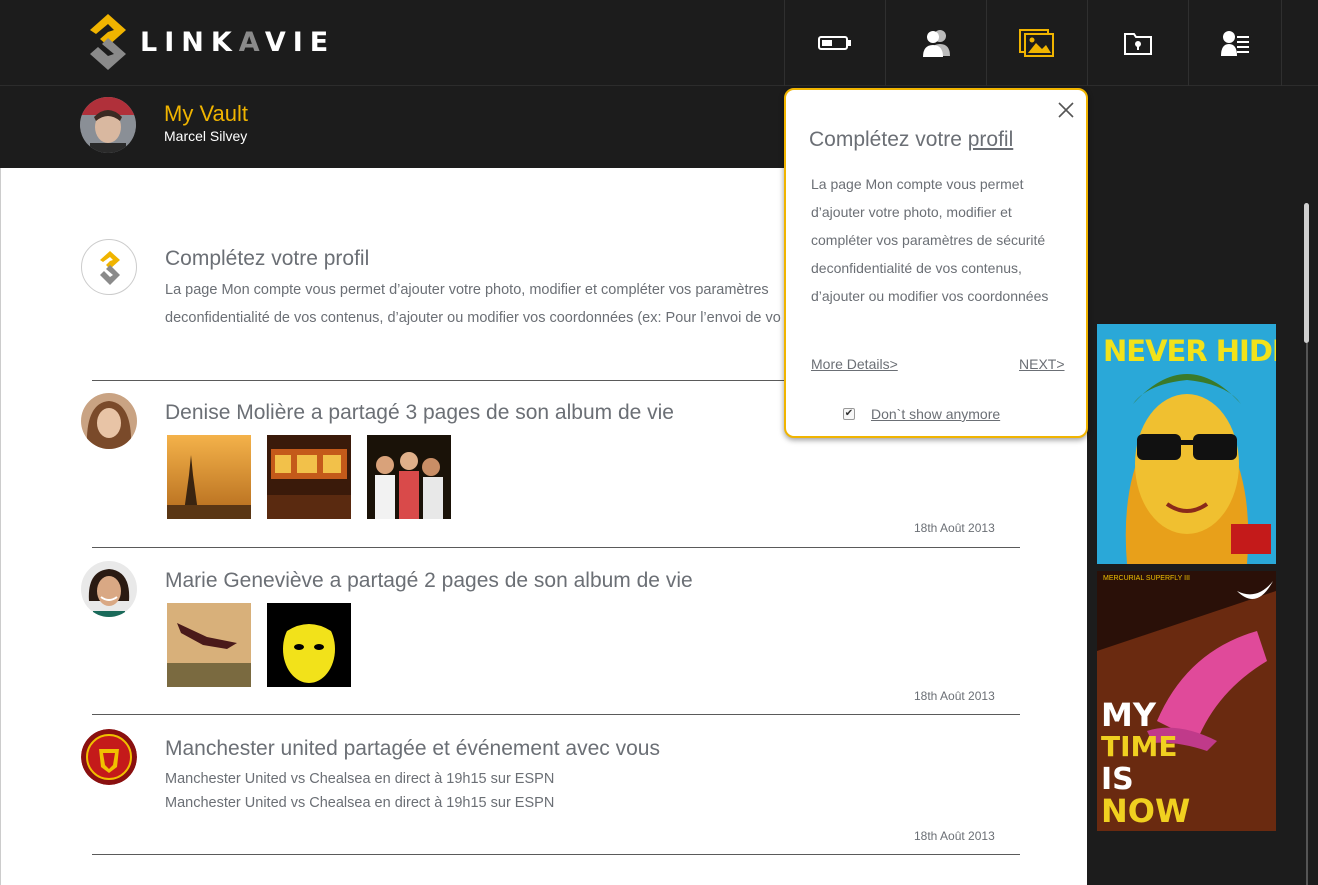 The height and width of the screenshot is (885, 1318). Describe the element at coordinates (309, 477) in the screenshot. I see `photo-thumbnail-cafe` at that location.